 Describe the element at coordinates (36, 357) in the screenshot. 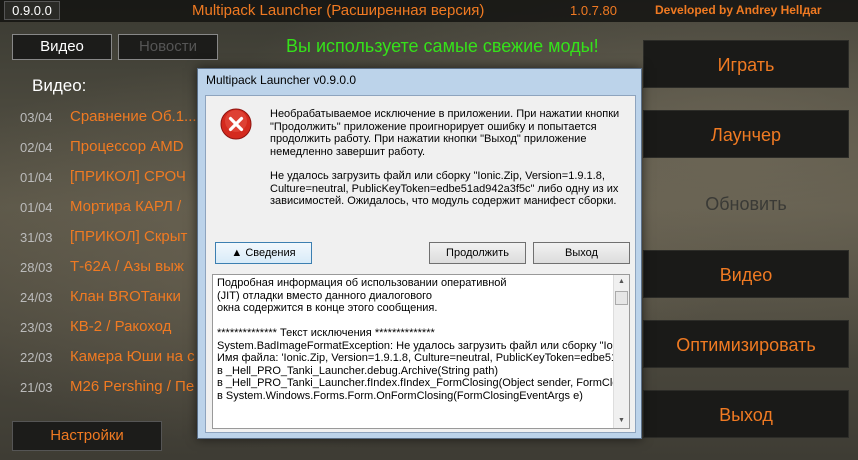

I see `video-date: 22/03` at that location.